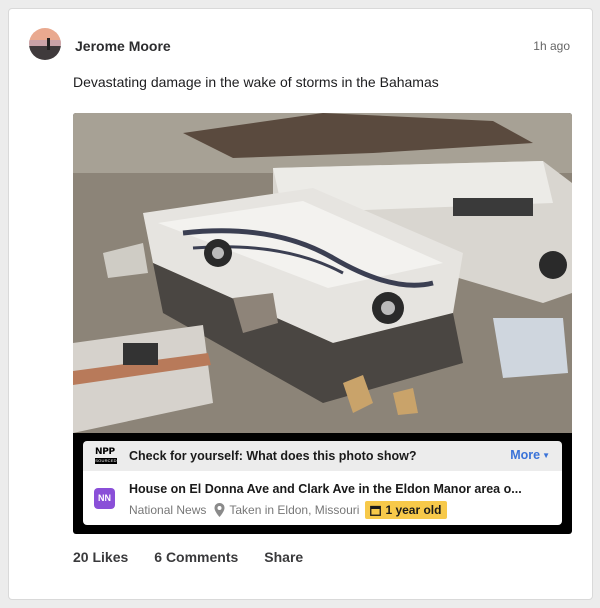 The height and width of the screenshot is (608, 600). I want to click on location-pin-icon, so click(219, 510).